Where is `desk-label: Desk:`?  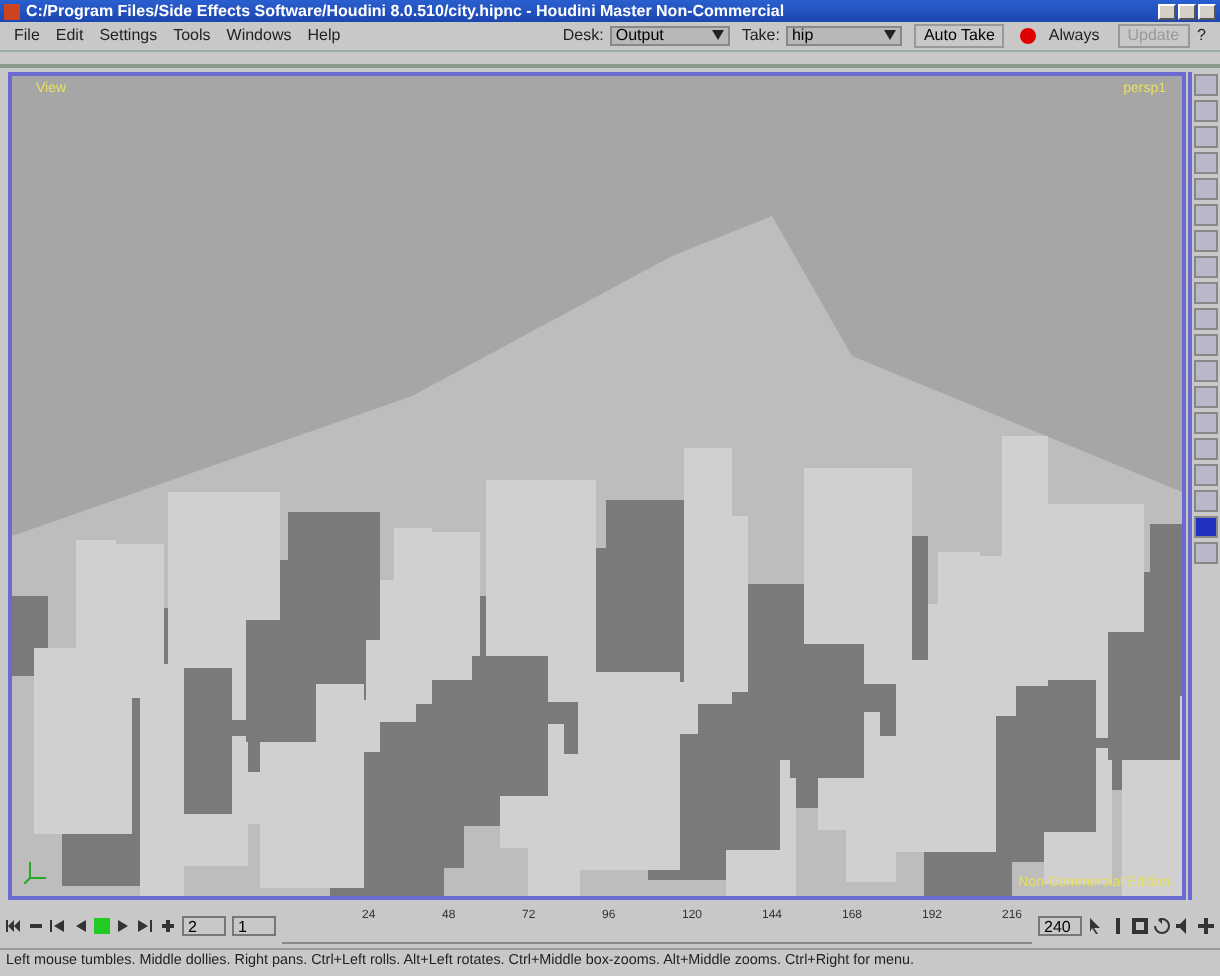 desk-label: Desk: is located at coordinates (583, 35).